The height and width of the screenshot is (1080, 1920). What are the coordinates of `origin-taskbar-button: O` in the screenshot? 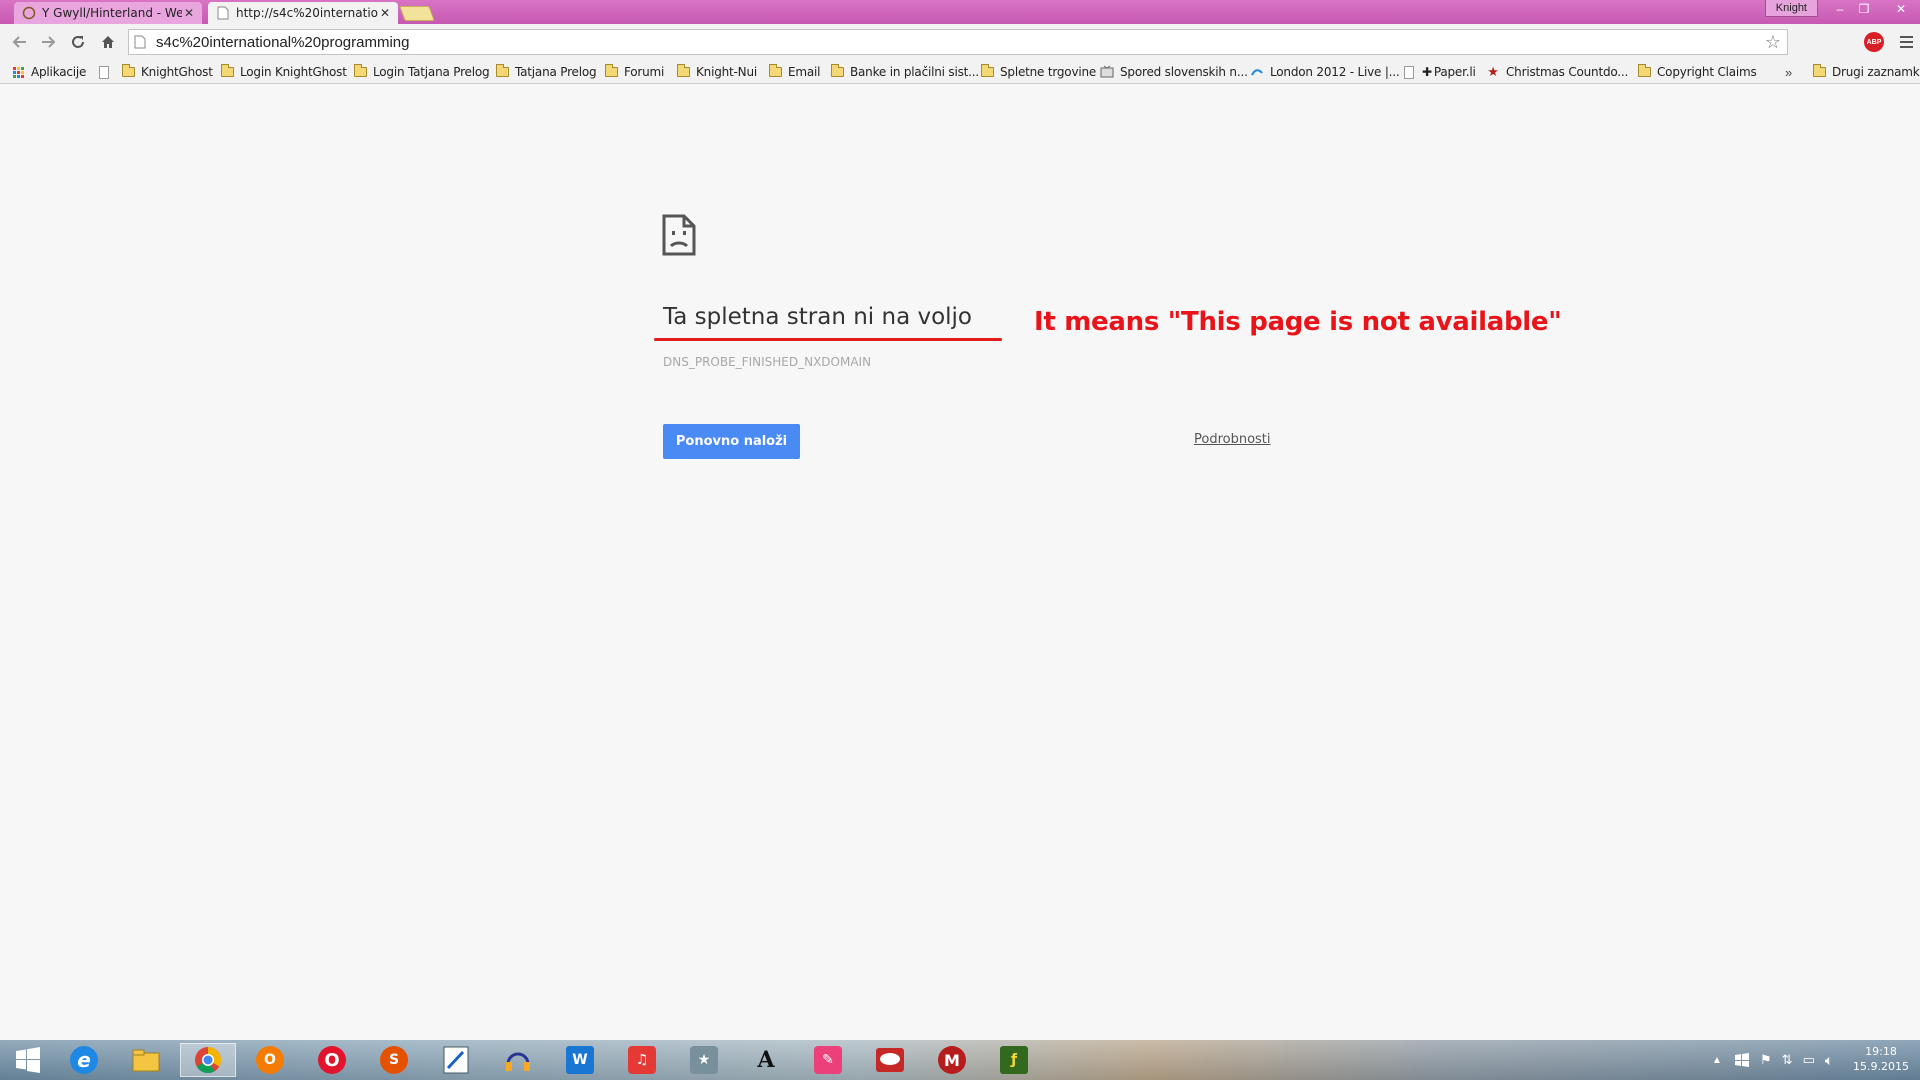 It's located at (270, 1060).